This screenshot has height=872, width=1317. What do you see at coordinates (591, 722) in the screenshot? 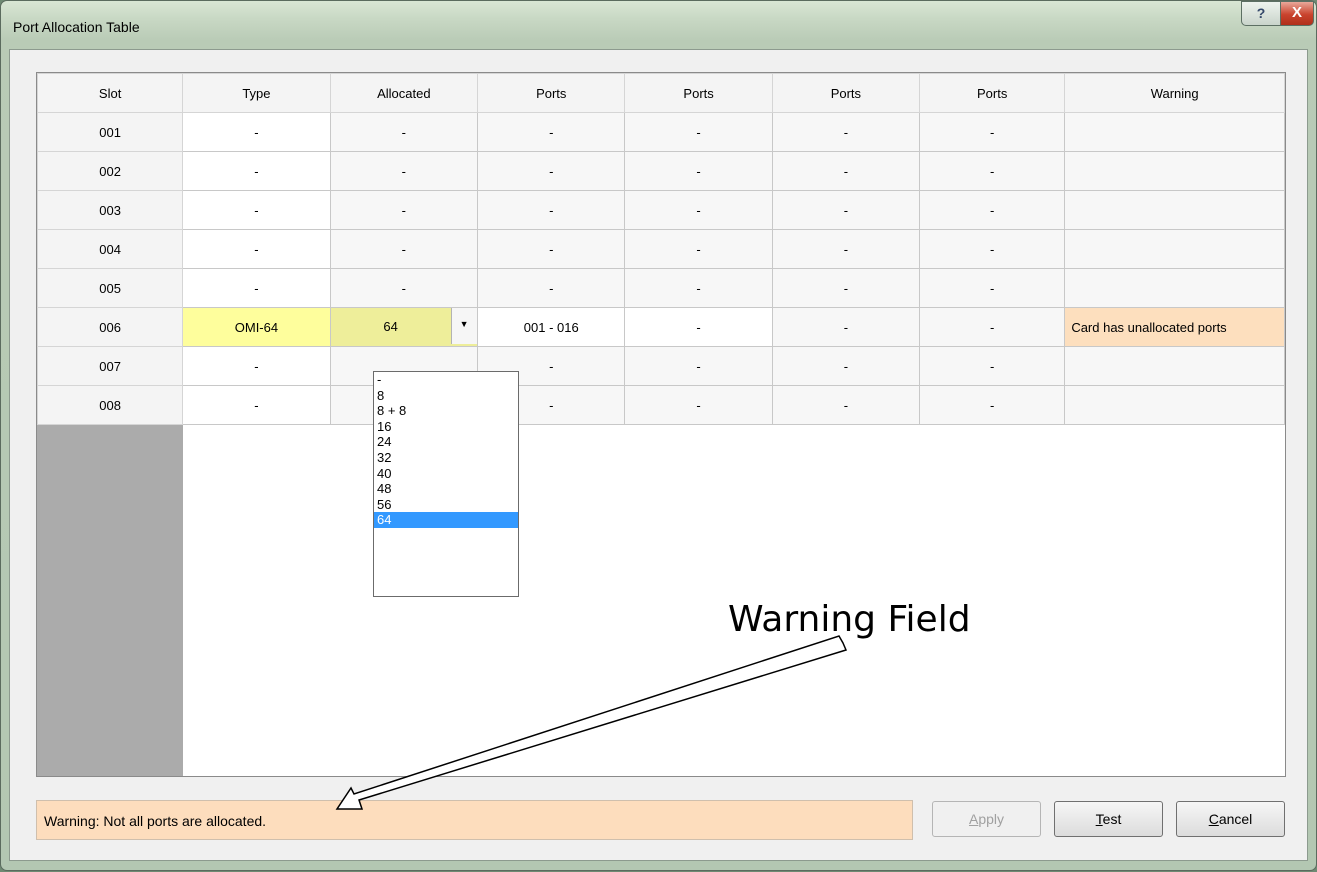
I see `annotation-arrow-icon` at bounding box center [591, 722].